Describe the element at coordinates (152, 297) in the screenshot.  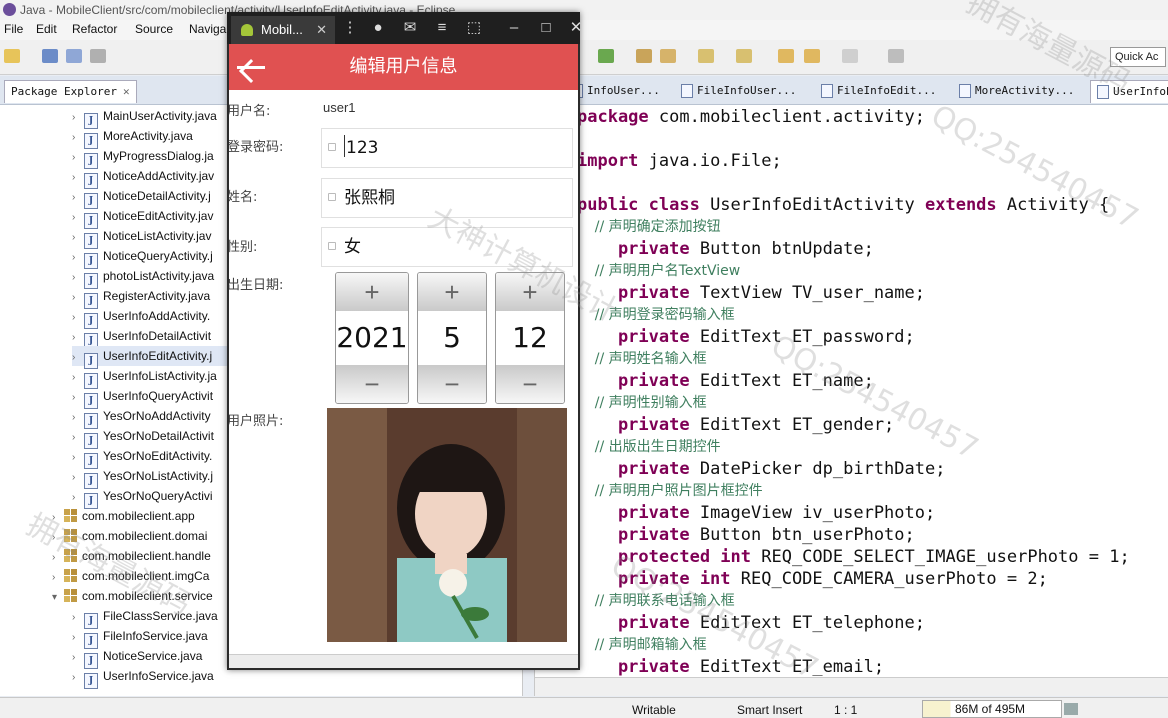
I see `tree-file-item: › J RegisterActivity.java` at that location.